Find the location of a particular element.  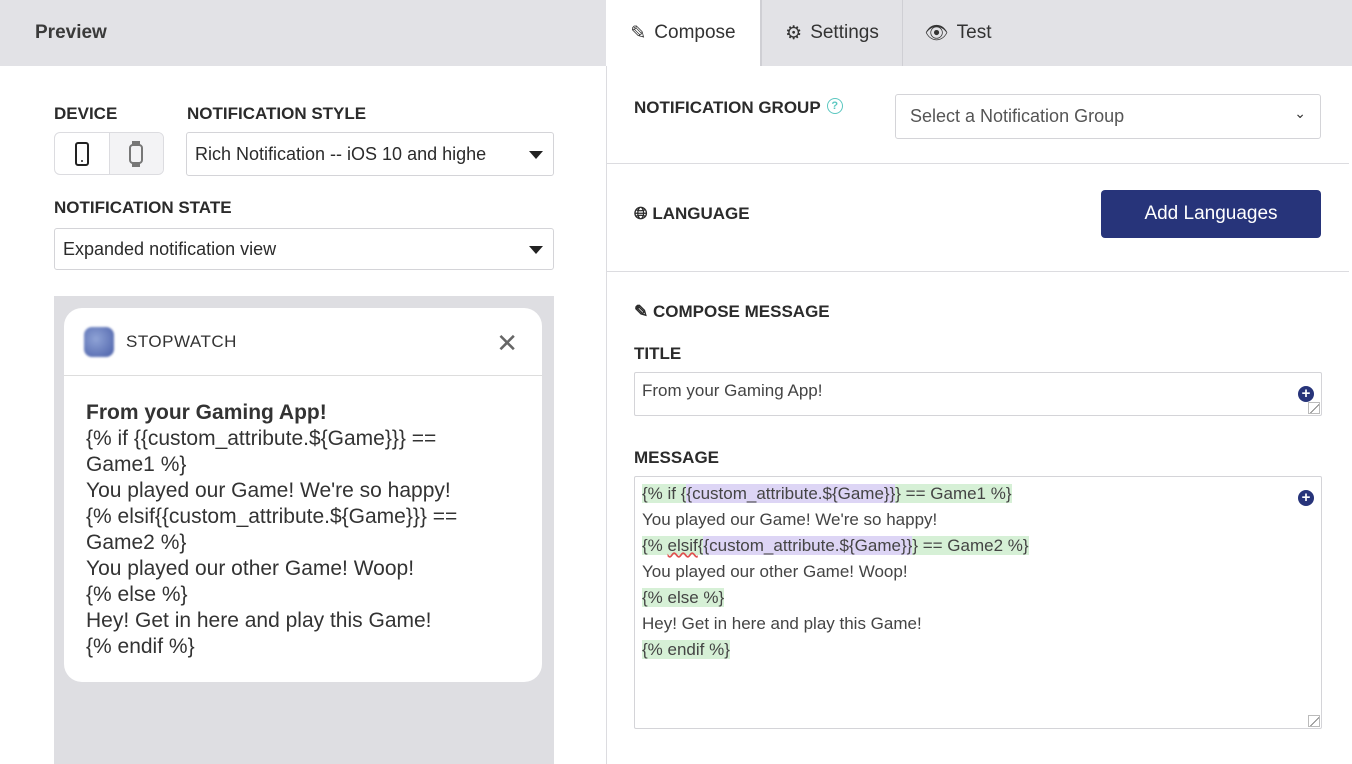

tab-test: 👁 Test is located at coordinates (958, 33).